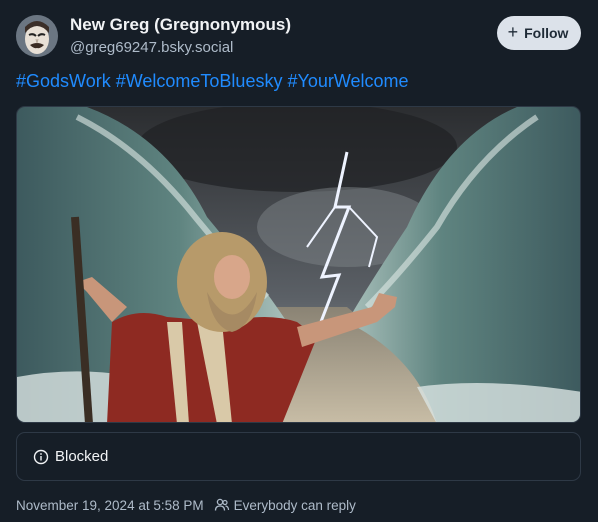  I want to click on info-icon, so click(41, 456).